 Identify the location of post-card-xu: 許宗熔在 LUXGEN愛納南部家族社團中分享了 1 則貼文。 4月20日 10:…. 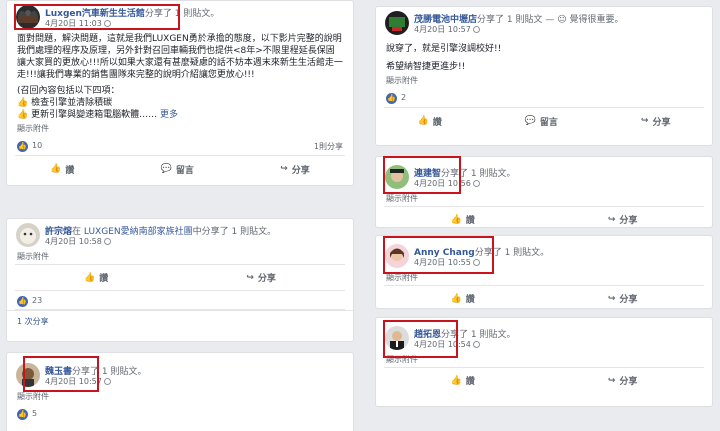
(180, 280).